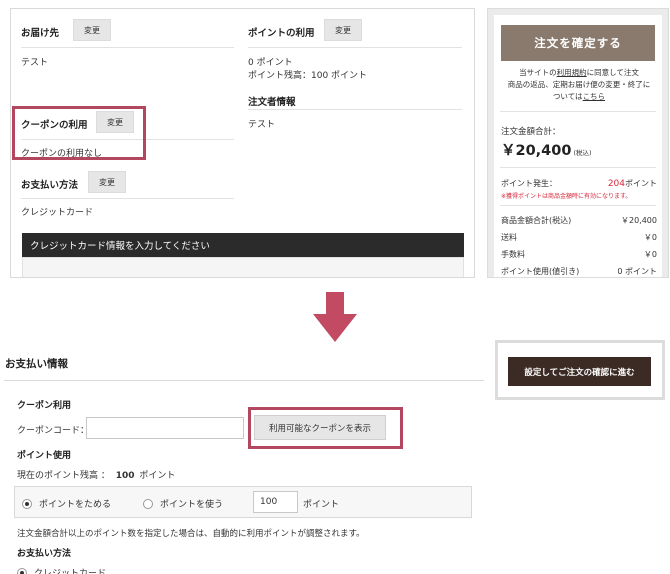  I want to click on next-step-sidebar: 設定してご注文の確認に進む, so click(580, 370).